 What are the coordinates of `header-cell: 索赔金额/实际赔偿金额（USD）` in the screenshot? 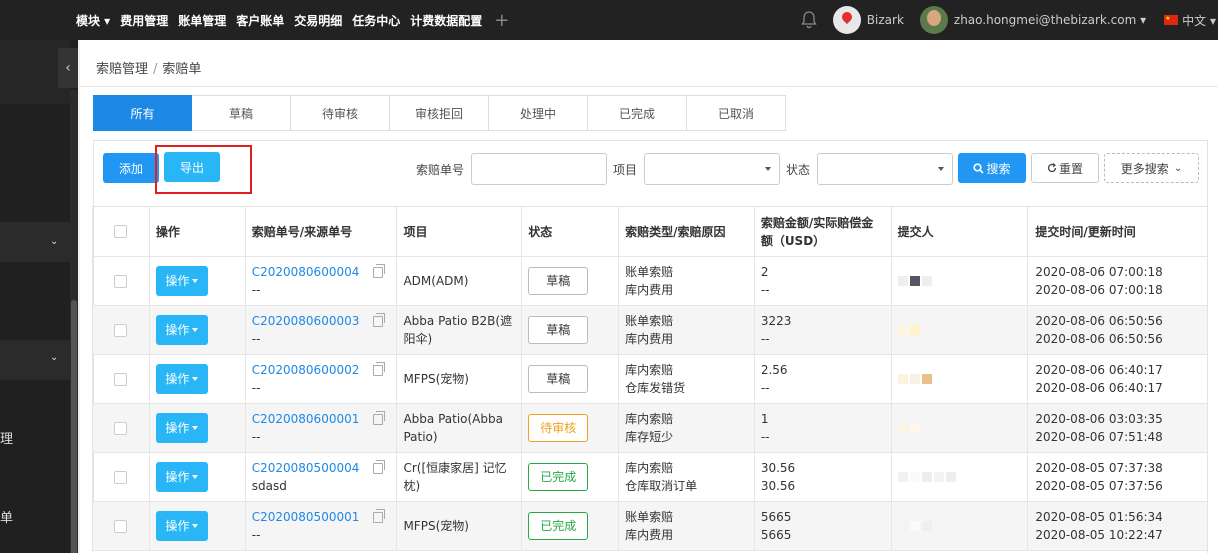 It's located at (823, 231).